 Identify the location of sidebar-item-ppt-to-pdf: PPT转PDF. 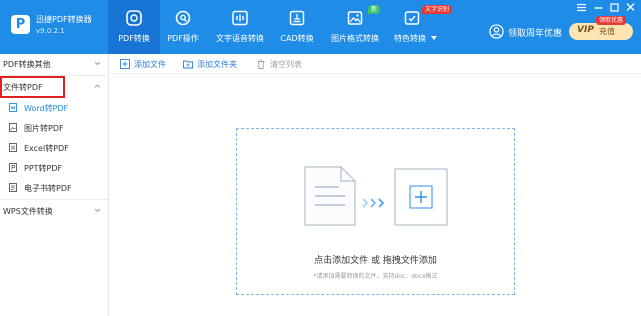
(54, 168).